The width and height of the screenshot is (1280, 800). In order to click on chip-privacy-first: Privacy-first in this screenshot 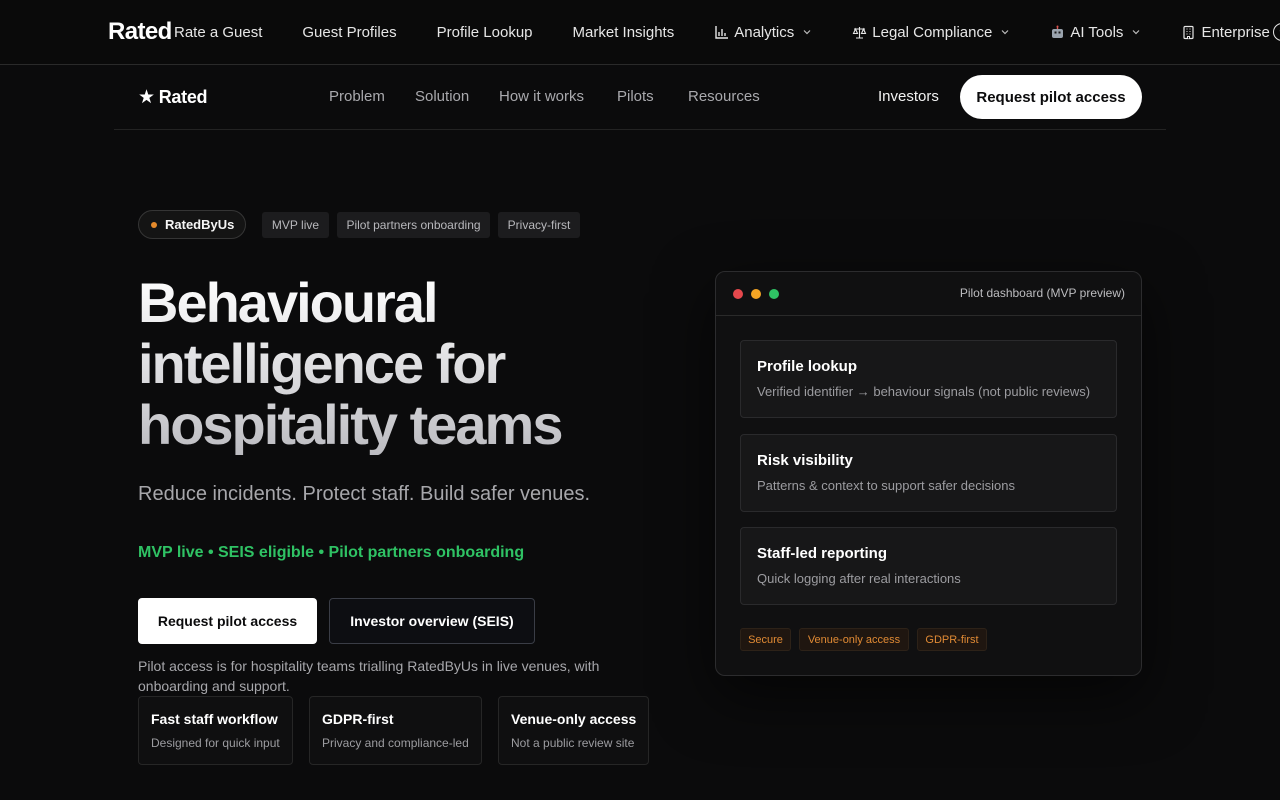, I will do `click(539, 225)`.